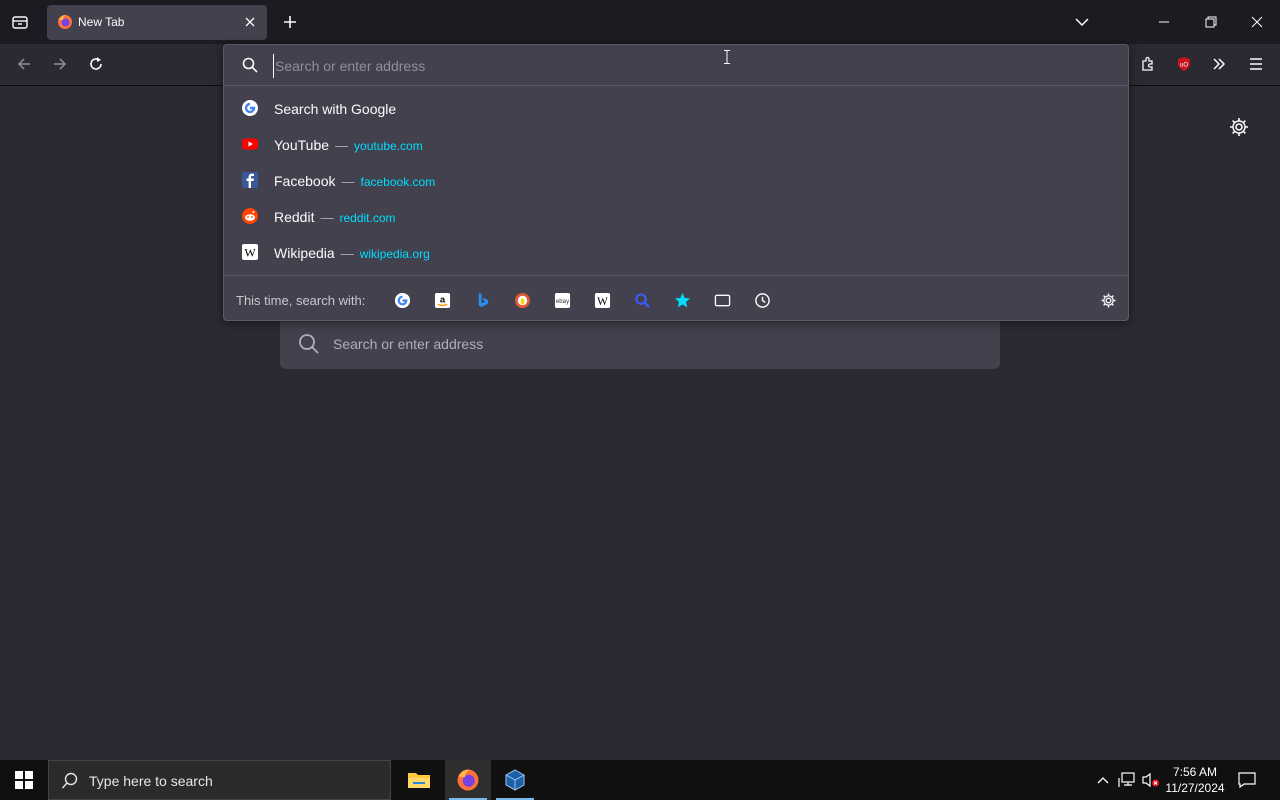  I want to click on windows-logo-icon, so click(24, 780).